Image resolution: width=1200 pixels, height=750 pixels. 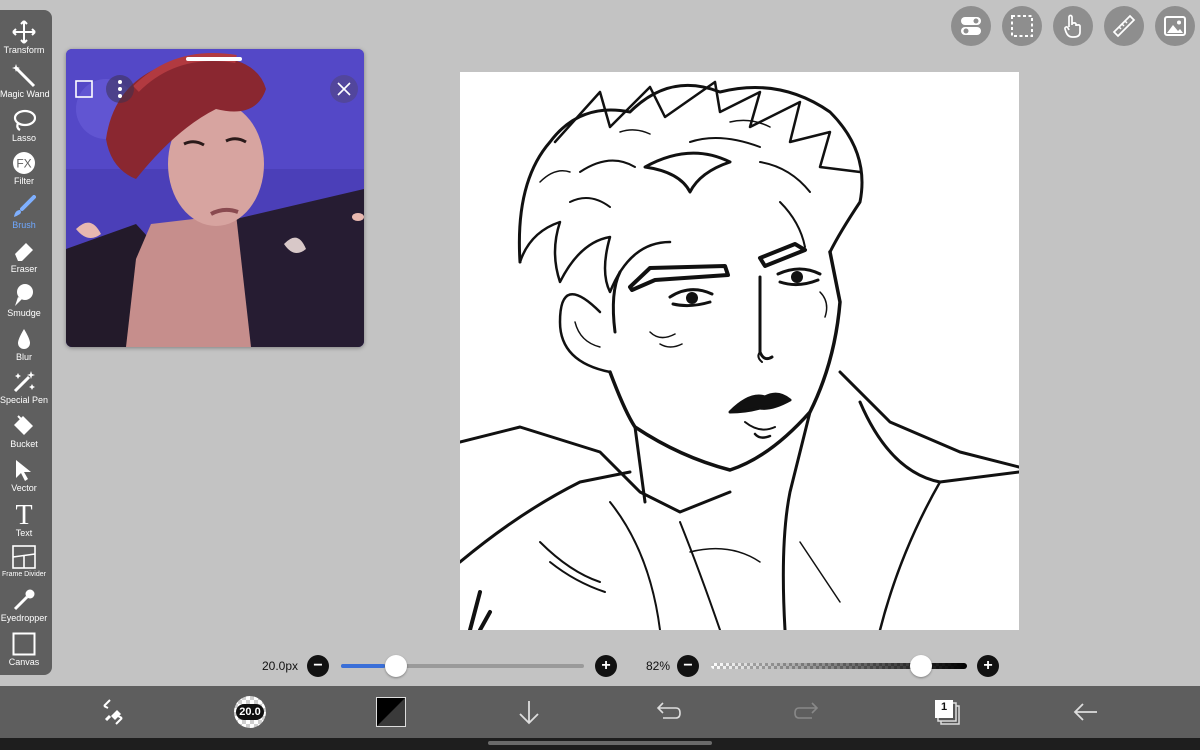 I want to click on reference-close-button, so click(x=344, y=89).